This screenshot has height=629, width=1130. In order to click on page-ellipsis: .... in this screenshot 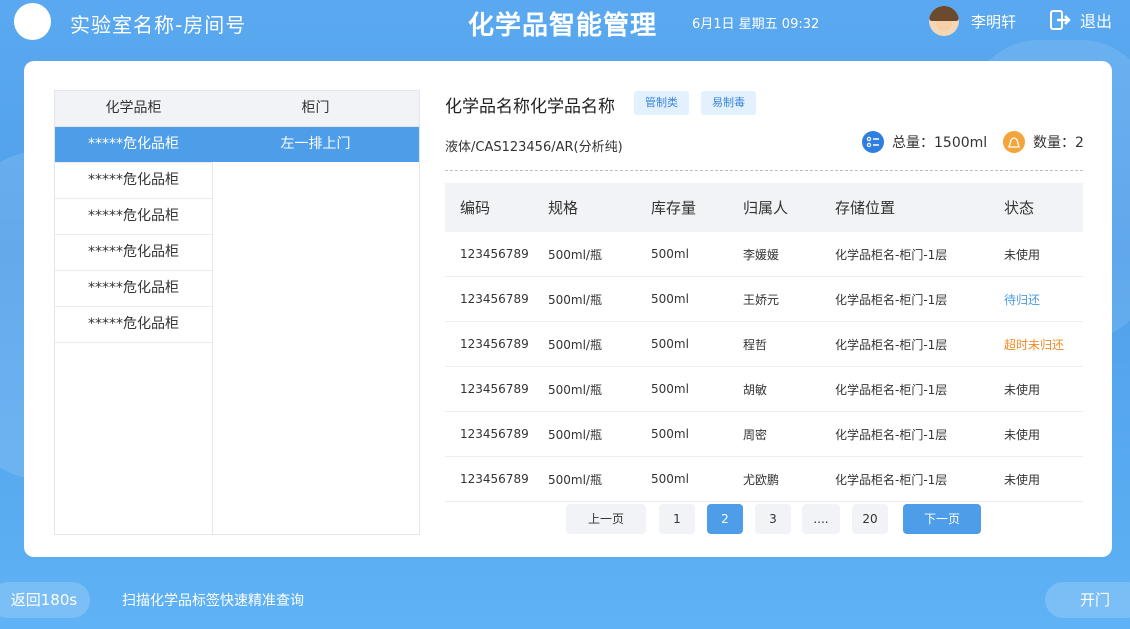, I will do `click(821, 519)`.